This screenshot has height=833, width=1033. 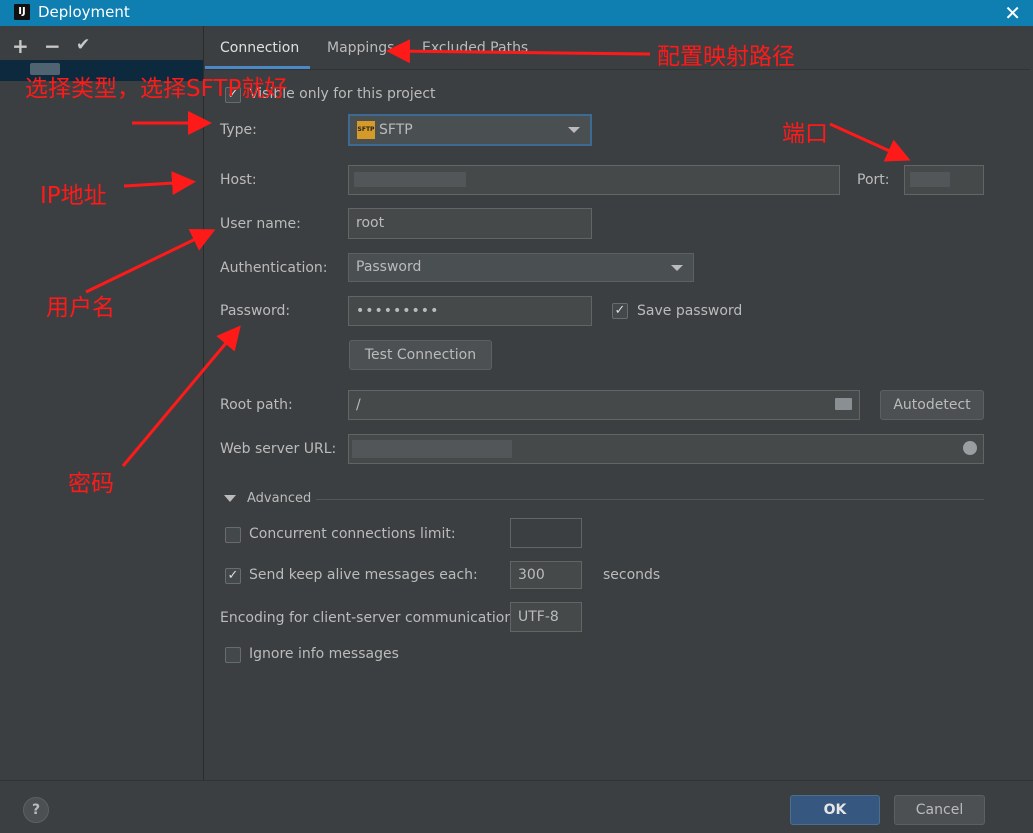 I want to click on tab-connection: Connection, so click(x=259, y=48).